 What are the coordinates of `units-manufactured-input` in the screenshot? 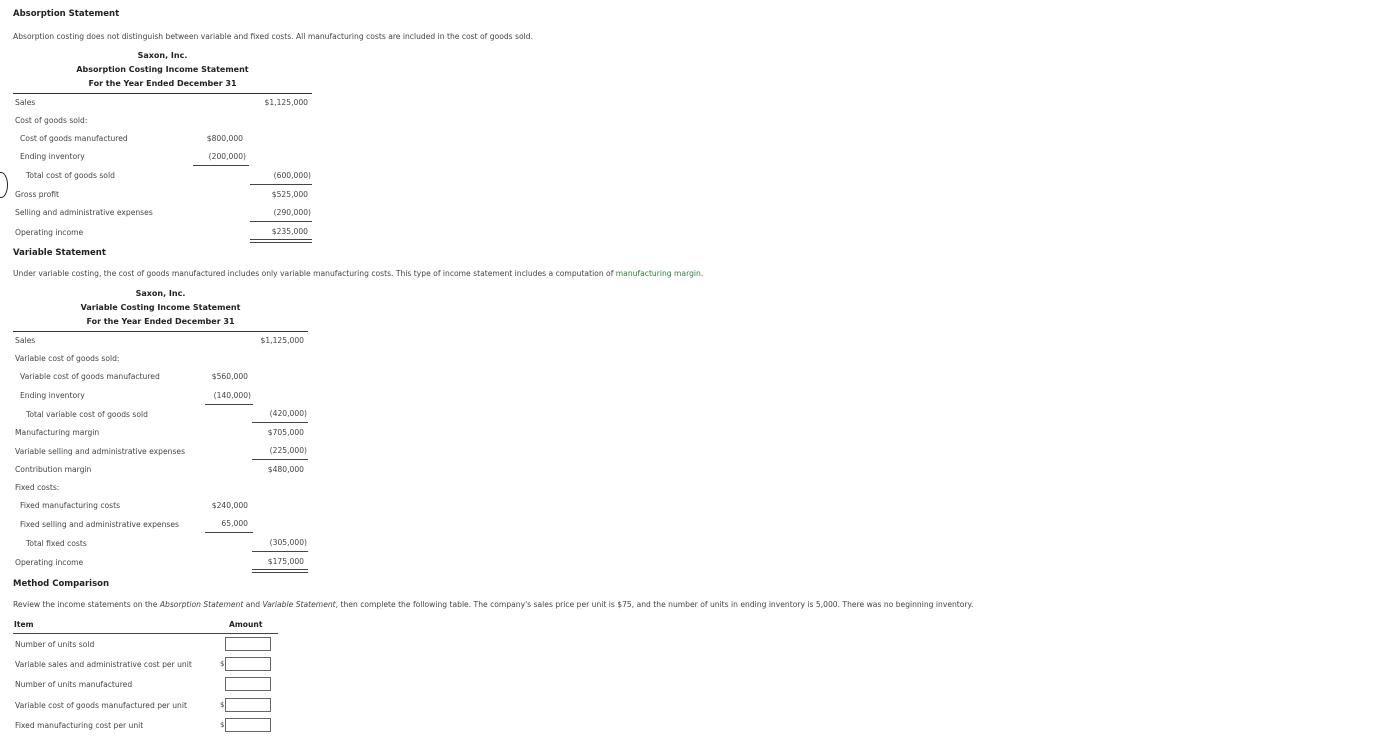 It's located at (248, 684).